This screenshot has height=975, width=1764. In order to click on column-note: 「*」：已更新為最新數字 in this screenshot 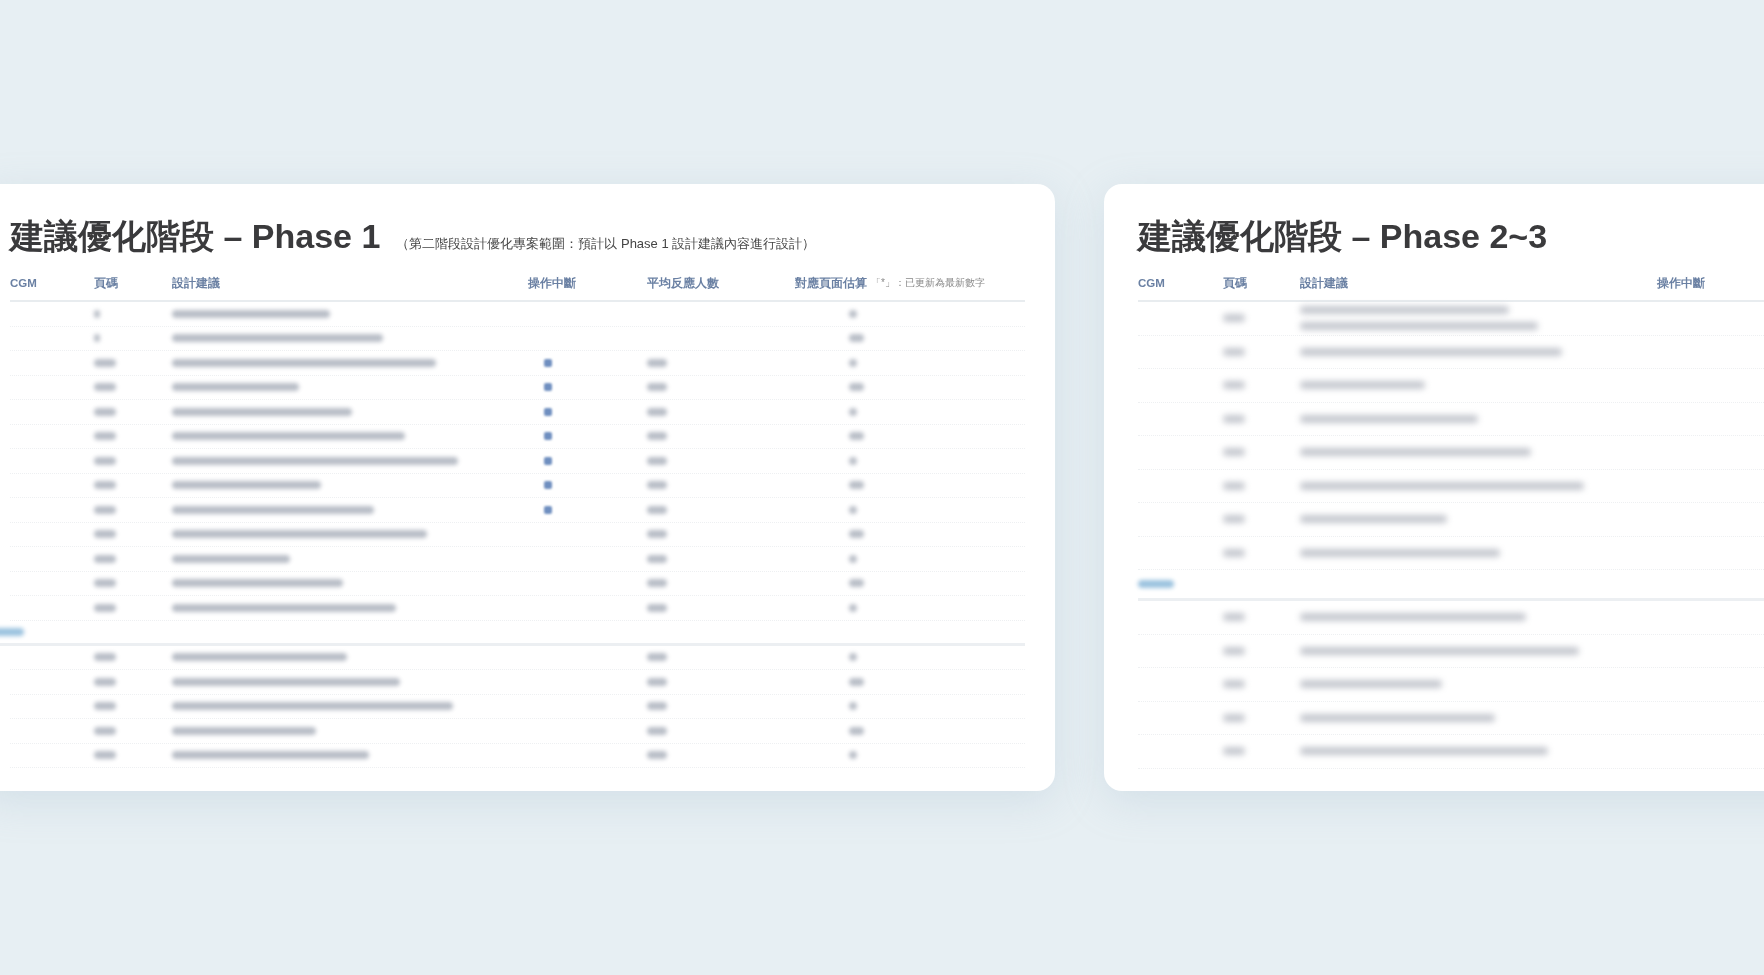, I will do `click(928, 283)`.